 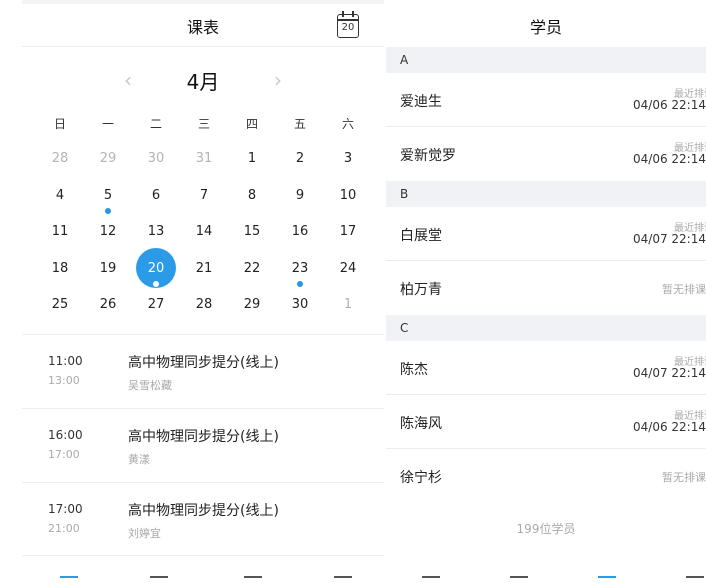 I want to click on student-name: 白展堂, so click(x=421, y=236).